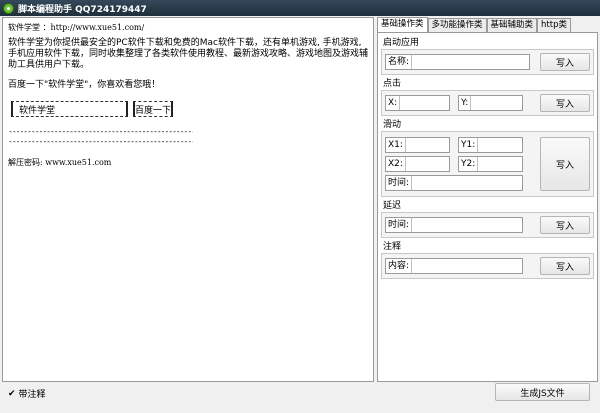 The width and height of the screenshot is (600, 413). I want to click on swipe-time-field: 时间:, so click(454, 183).